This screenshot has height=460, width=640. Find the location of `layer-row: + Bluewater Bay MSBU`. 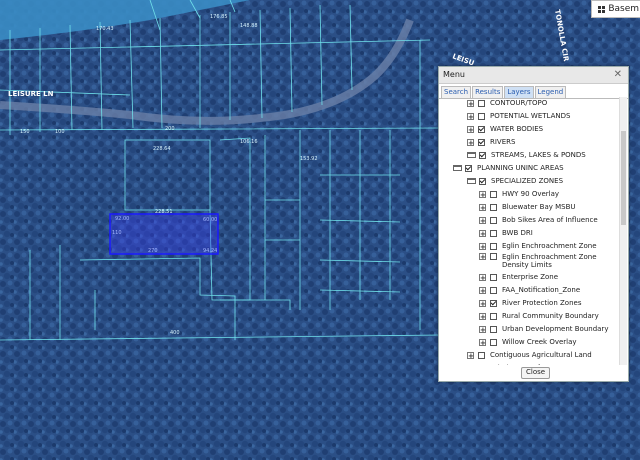

layer-row: + Bluewater Bay MSBU is located at coordinates (546, 207).